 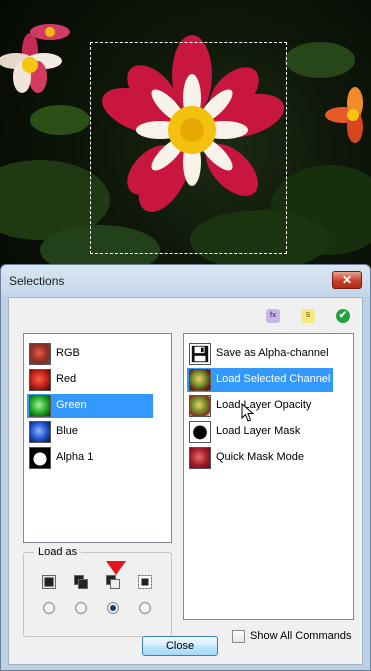 What do you see at coordinates (81, 608) in the screenshot?
I see `load-mode-radio-add` at bounding box center [81, 608].